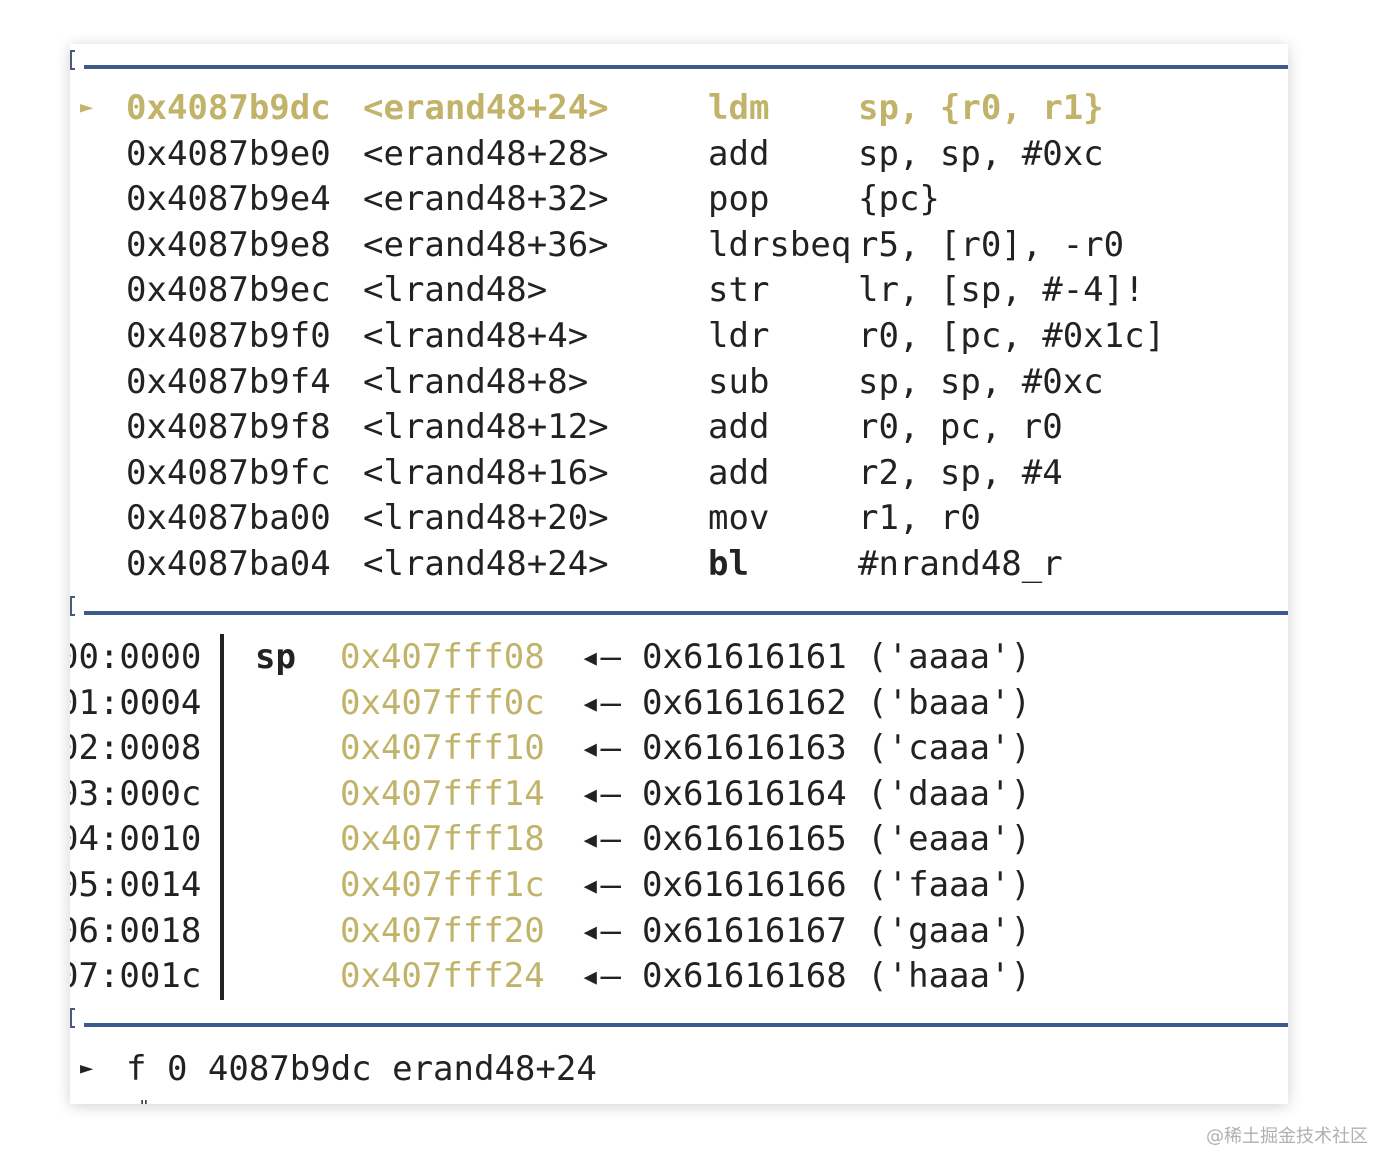  What do you see at coordinates (486, 108) in the screenshot?
I see `instruction-symbol: <erand48+24>` at bounding box center [486, 108].